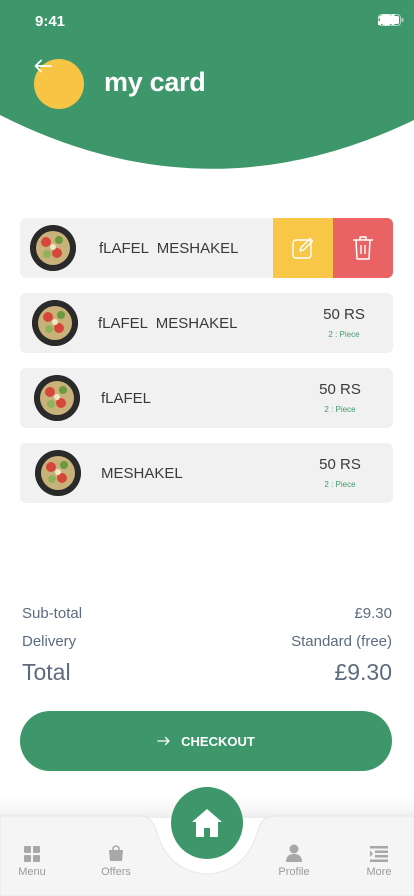 The image size is (414, 896). I want to click on delivery-row: Delivery Standard (free), so click(207, 641).